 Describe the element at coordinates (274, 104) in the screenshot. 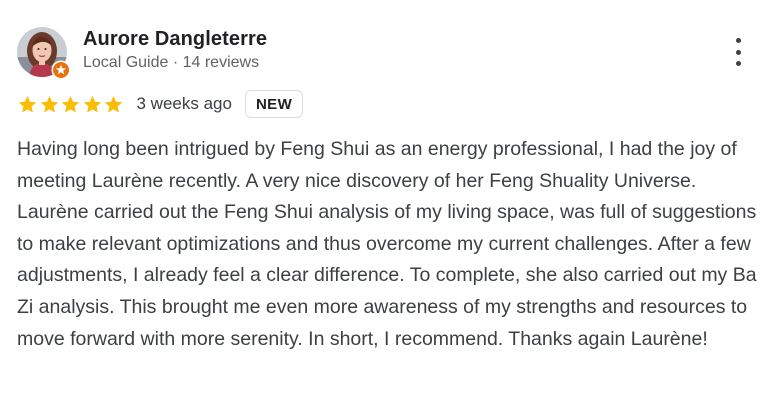

I see `new-badge: NEW` at that location.